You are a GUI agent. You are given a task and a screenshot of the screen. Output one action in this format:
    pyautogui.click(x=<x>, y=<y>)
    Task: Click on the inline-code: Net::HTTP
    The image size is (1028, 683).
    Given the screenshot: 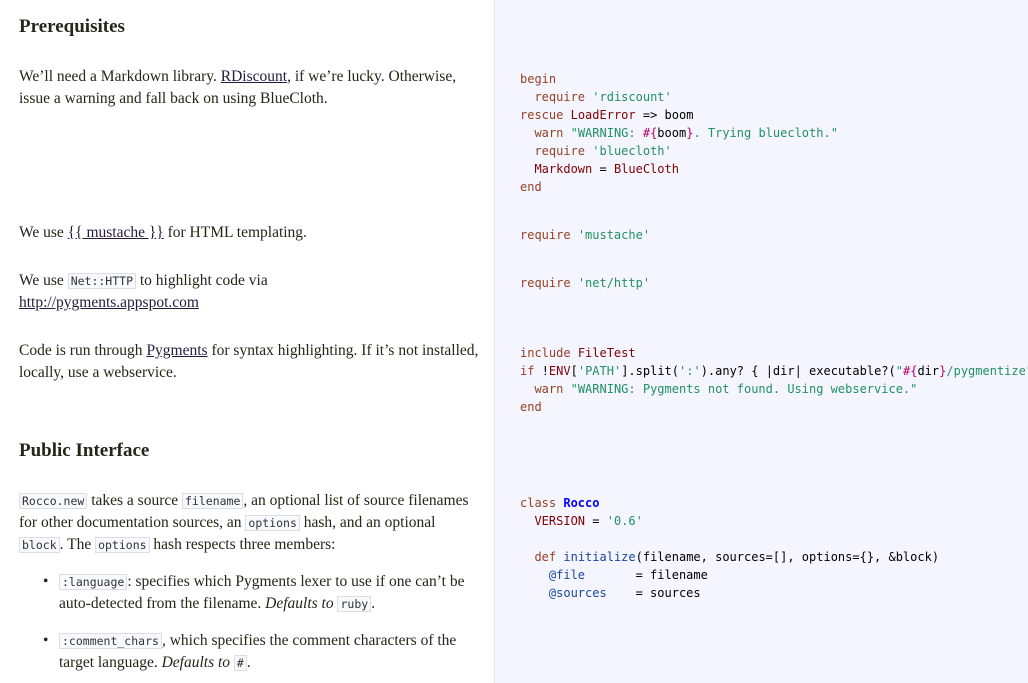 What is the action you would take?
    pyautogui.click(x=101, y=281)
    